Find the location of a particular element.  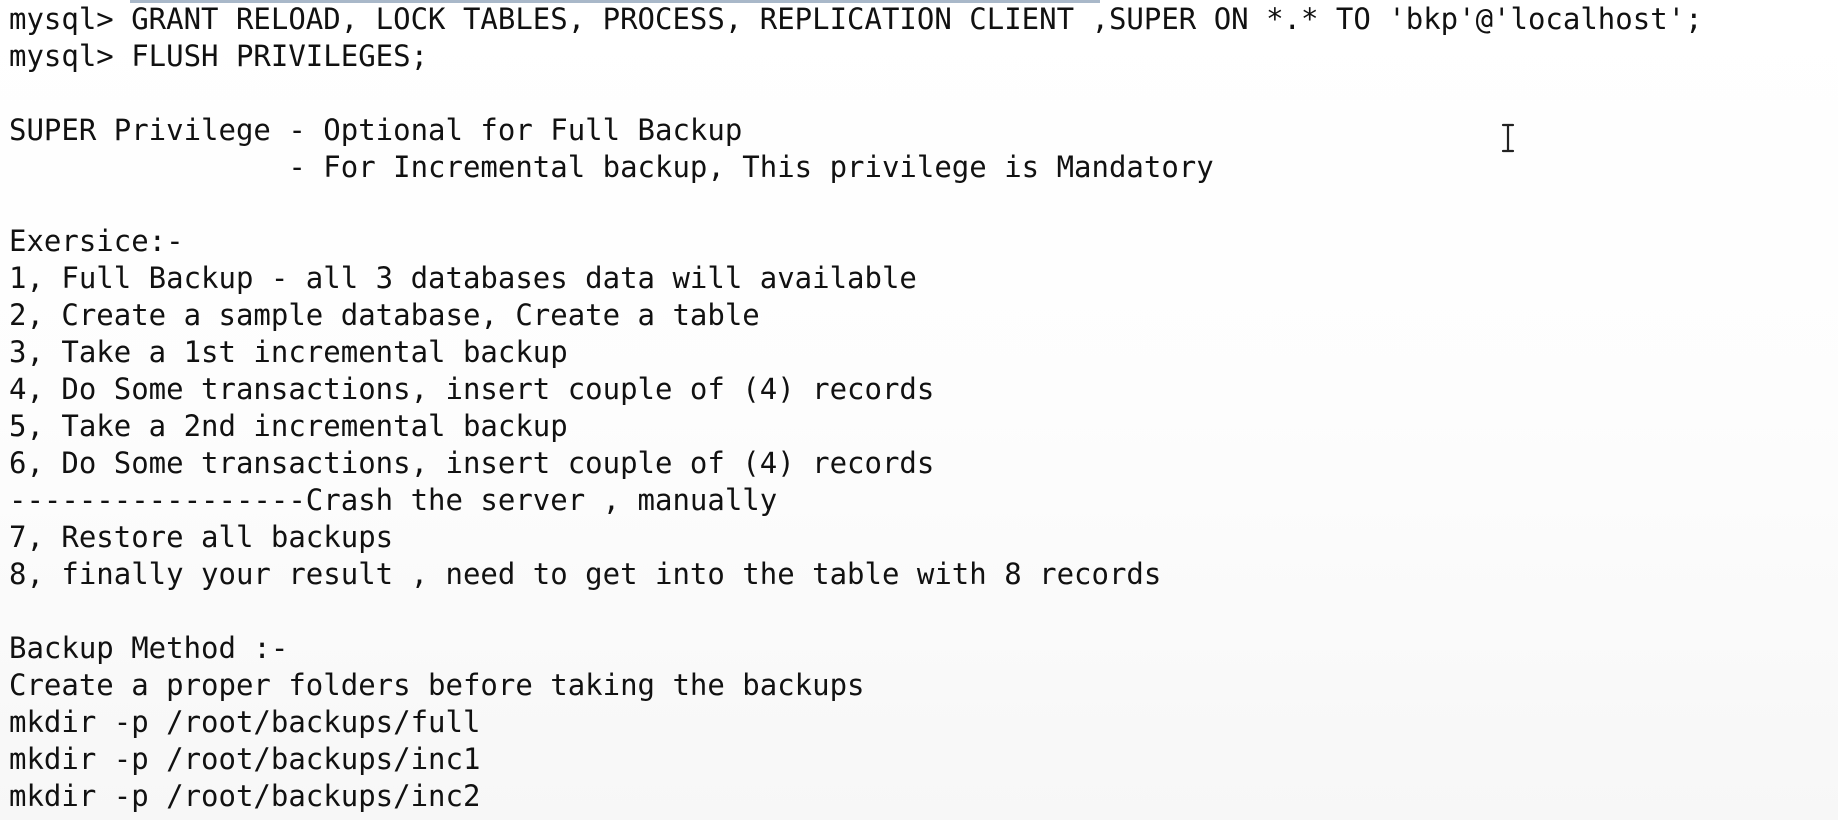

text-cursor-icon is located at coordinates (1508, 138).